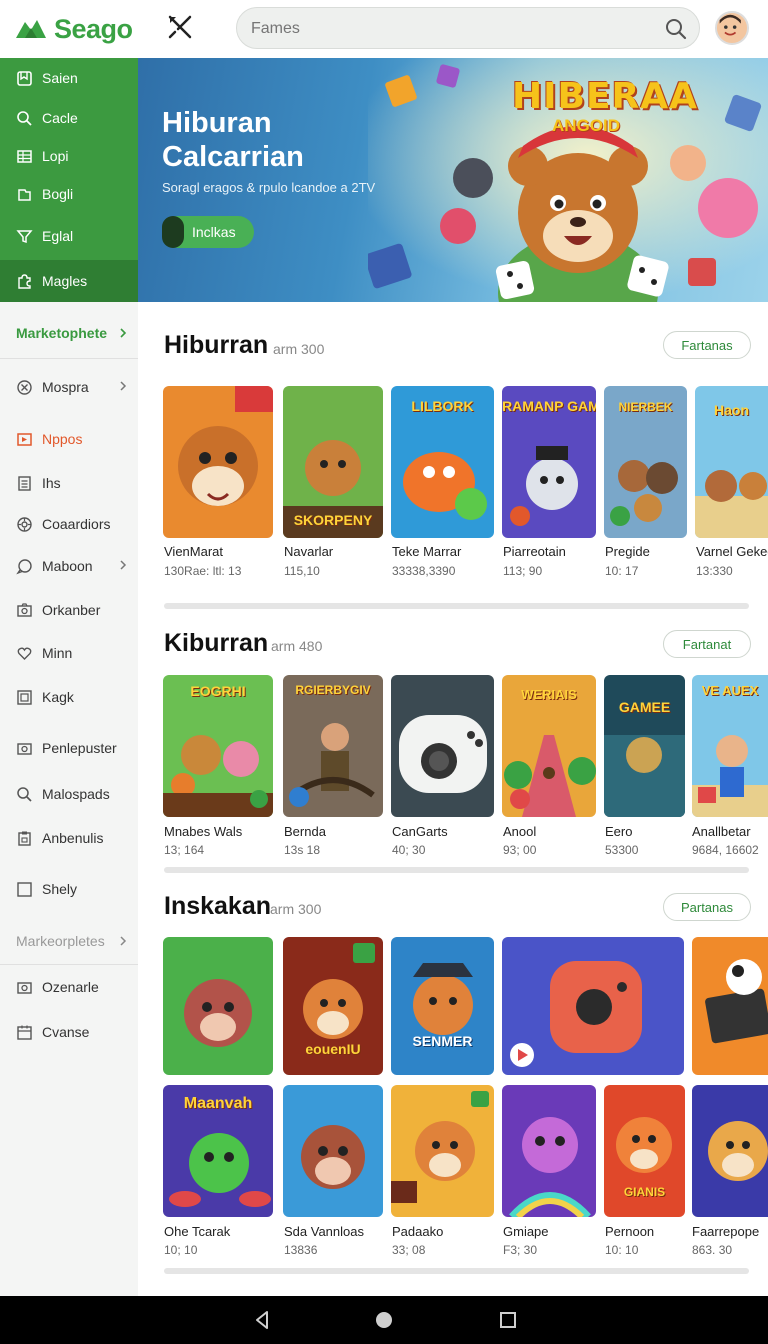 This screenshot has width=768, height=1344. What do you see at coordinates (645, 462) in the screenshot?
I see `game-card: NIERBEK` at bounding box center [645, 462].